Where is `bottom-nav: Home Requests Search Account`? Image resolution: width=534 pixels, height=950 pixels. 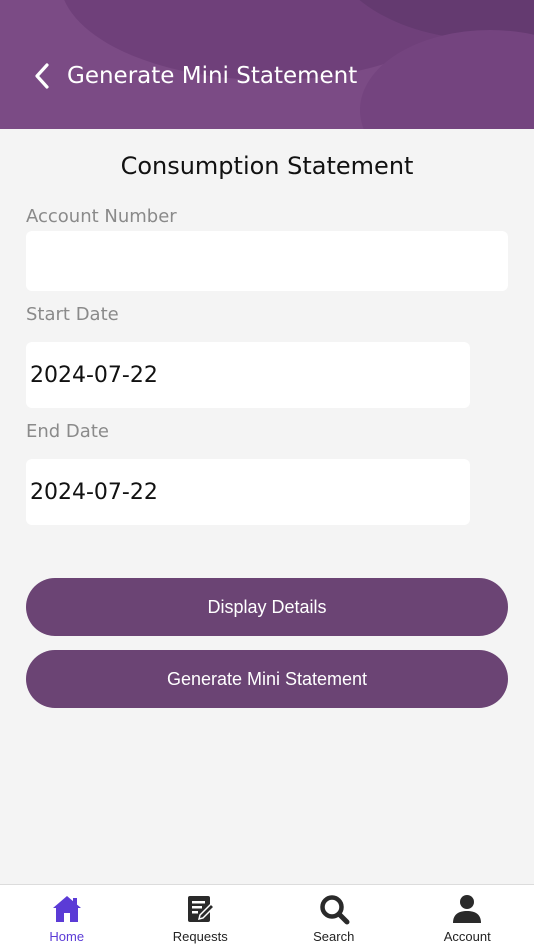
bottom-nav: Home Requests Search Account is located at coordinates (267, 917).